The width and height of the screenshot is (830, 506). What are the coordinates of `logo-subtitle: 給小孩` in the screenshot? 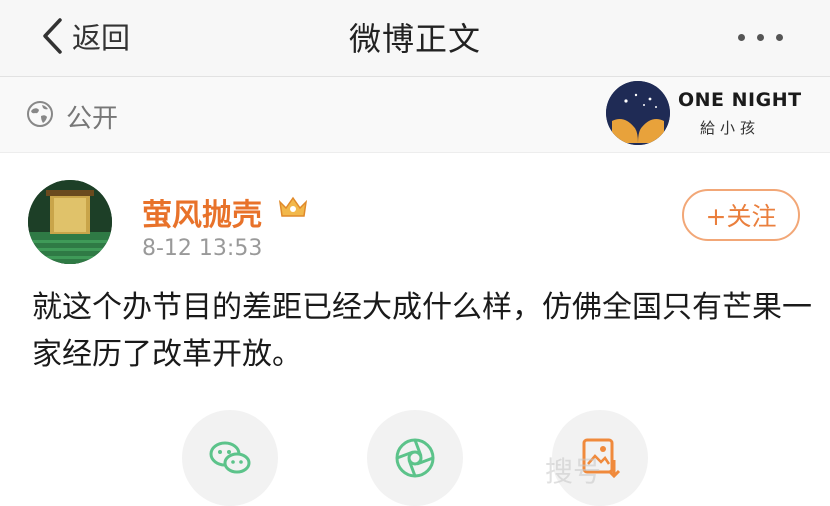 It's located at (730, 128).